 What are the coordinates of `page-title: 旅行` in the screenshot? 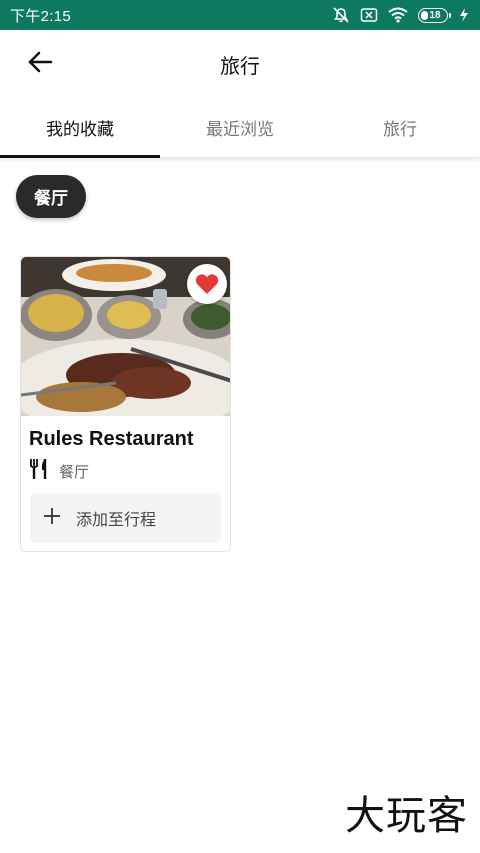 It's located at (240, 65).